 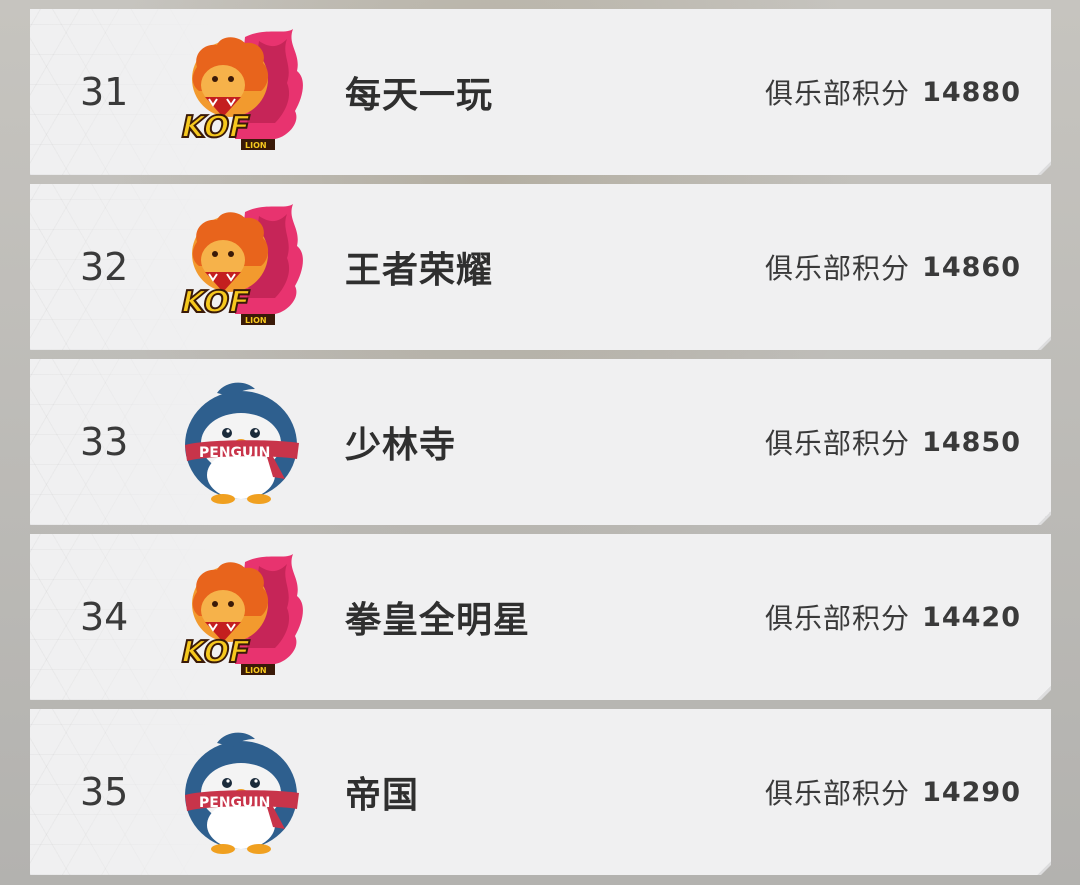 What do you see at coordinates (104, 617) in the screenshot?
I see `rank-number: 34` at bounding box center [104, 617].